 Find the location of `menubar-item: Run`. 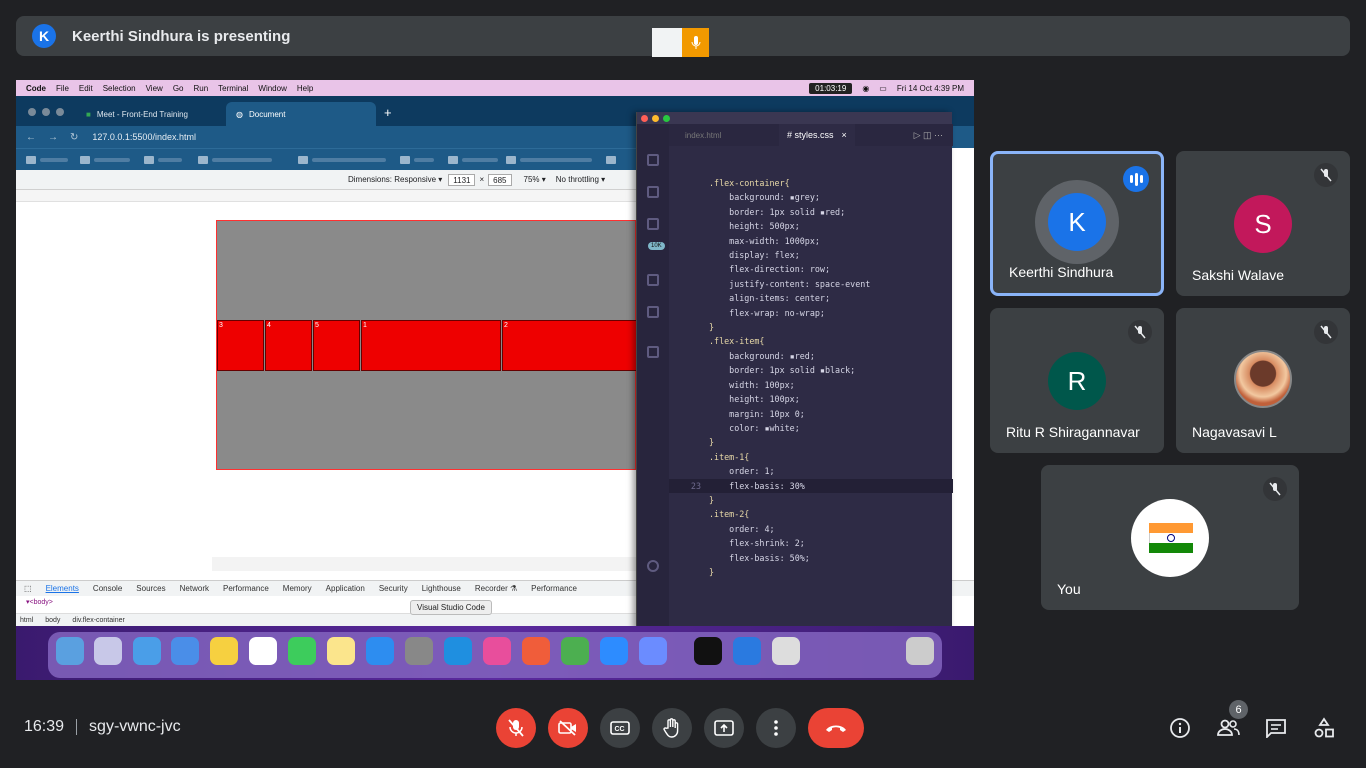

menubar-item: Run is located at coordinates (200, 88).